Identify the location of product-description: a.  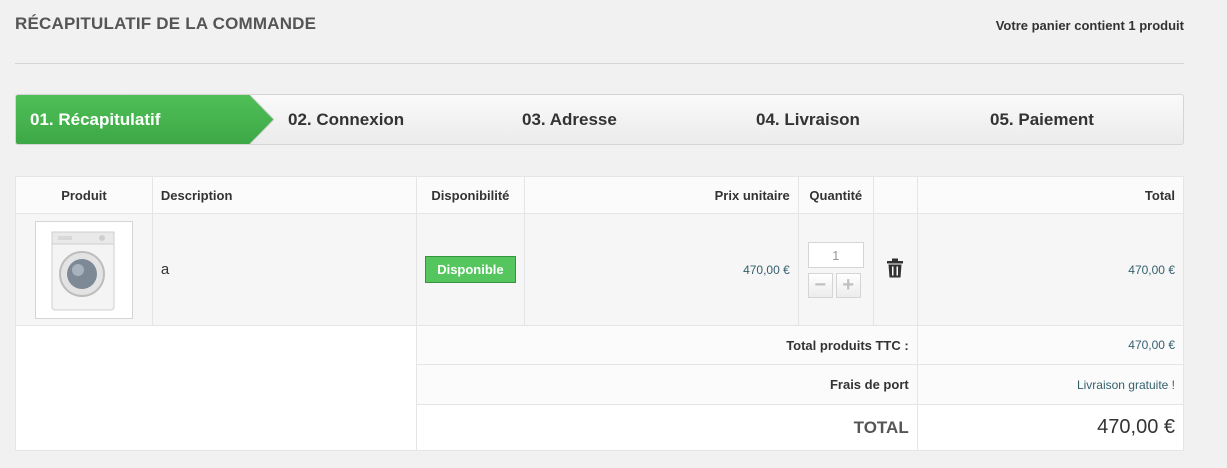
(284, 269).